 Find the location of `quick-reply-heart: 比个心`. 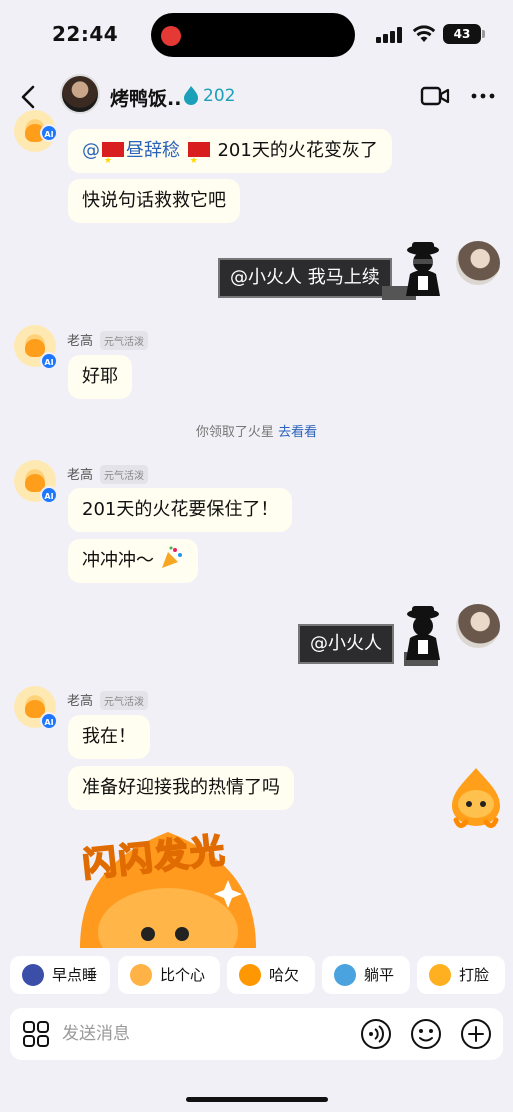

quick-reply-heart: 比个心 is located at coordinates (169, 975).